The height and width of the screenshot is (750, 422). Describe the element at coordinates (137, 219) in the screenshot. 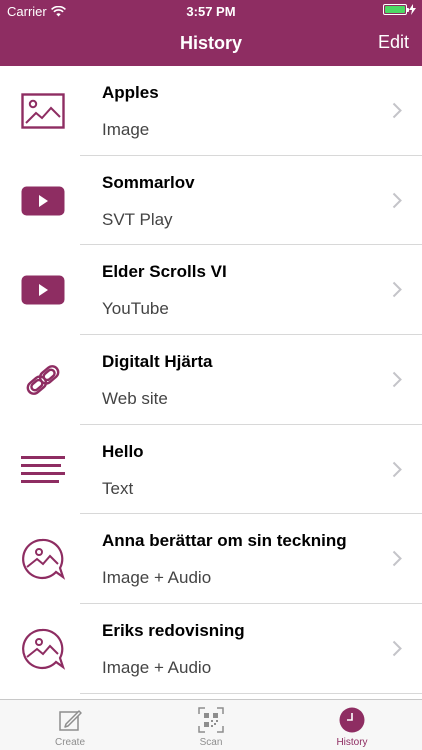

I see `item-subtitle: SVT Play` at that location.